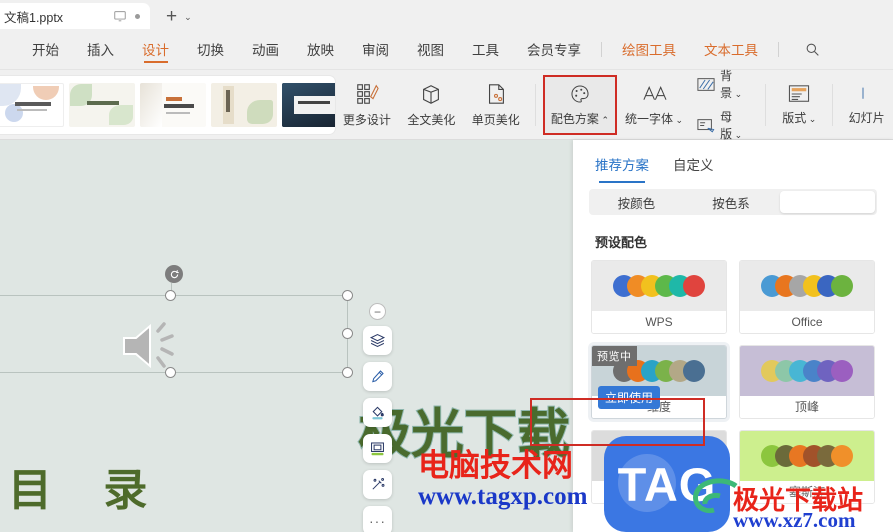  What do you see at coordinates (431, 94) in the screenshot?
I see `beautify-all-icon` at bounding box center [431, 94].